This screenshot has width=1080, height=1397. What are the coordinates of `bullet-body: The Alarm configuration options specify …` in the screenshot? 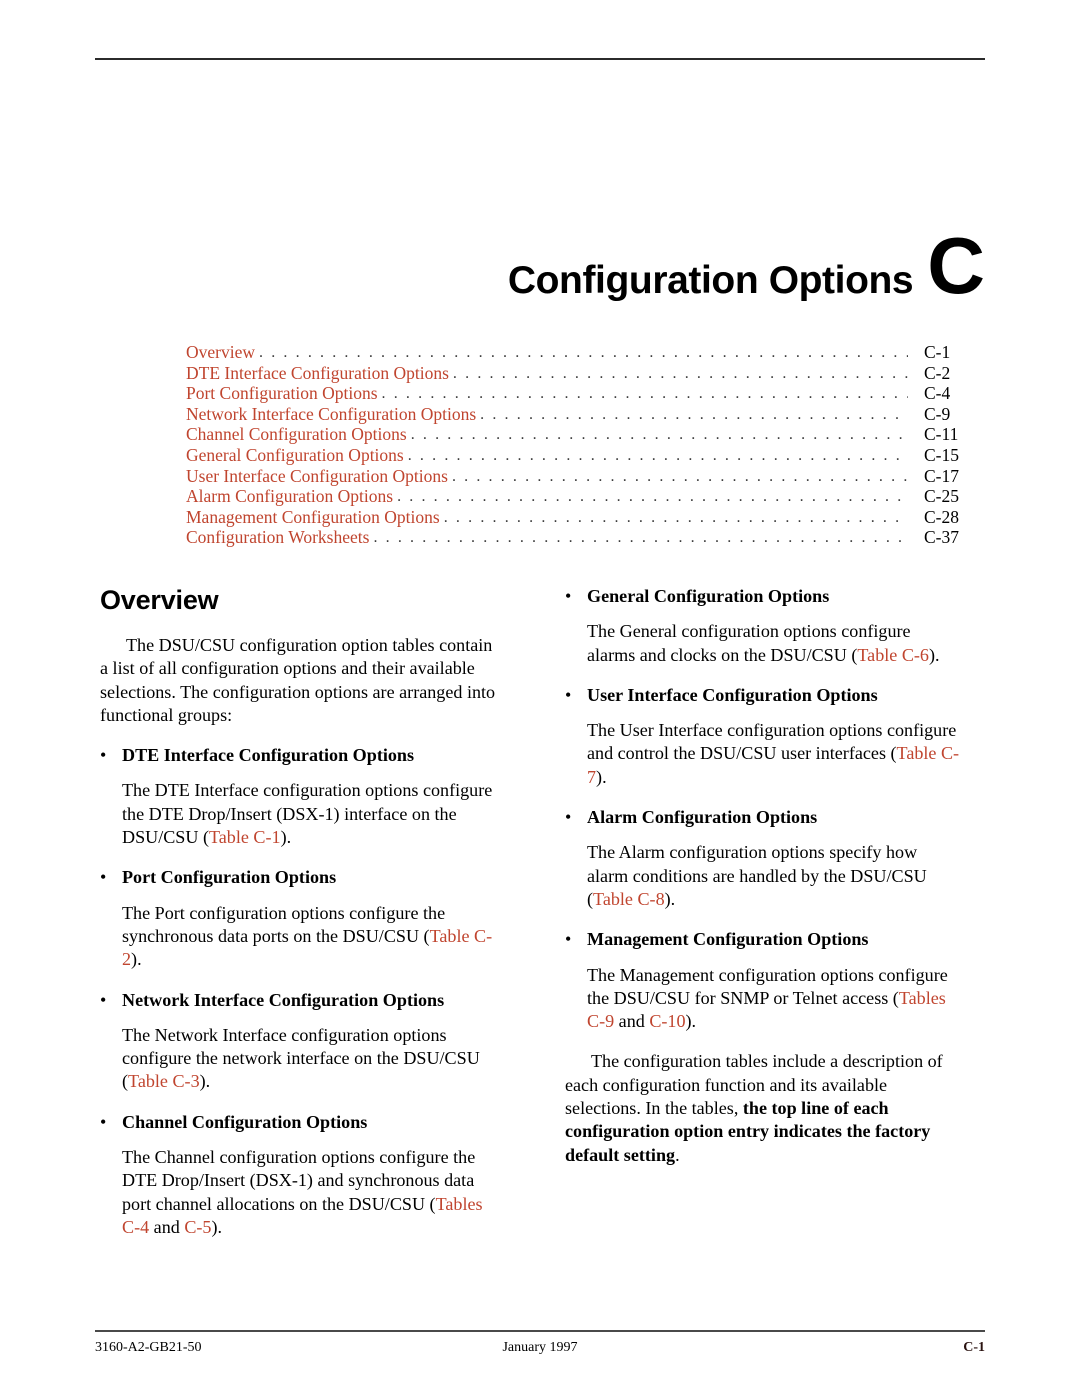 It's located at (774, 876).